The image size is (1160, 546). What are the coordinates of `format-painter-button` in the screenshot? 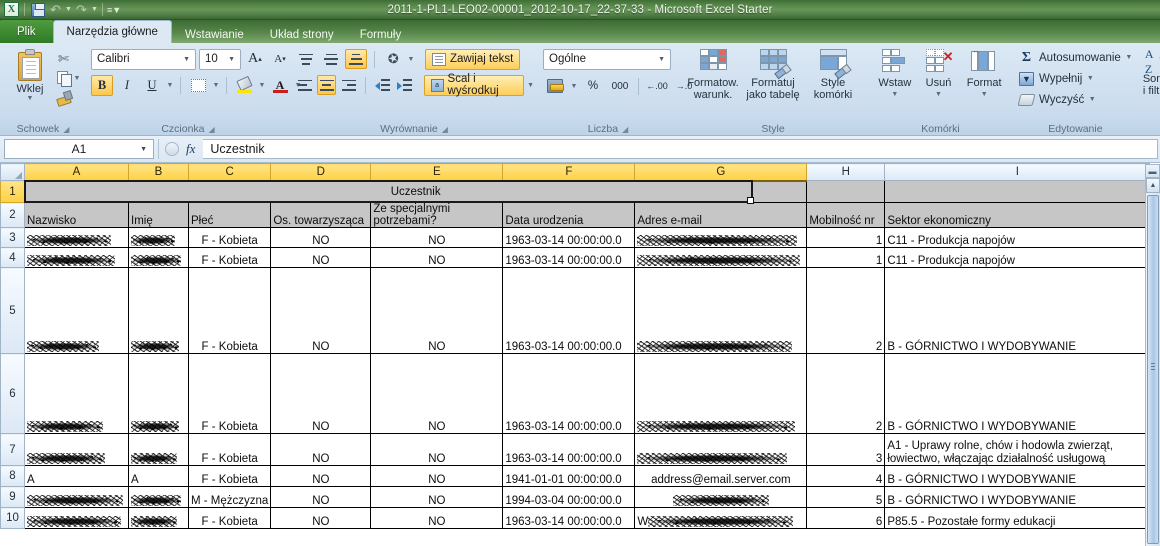 It's located at (68, 97).